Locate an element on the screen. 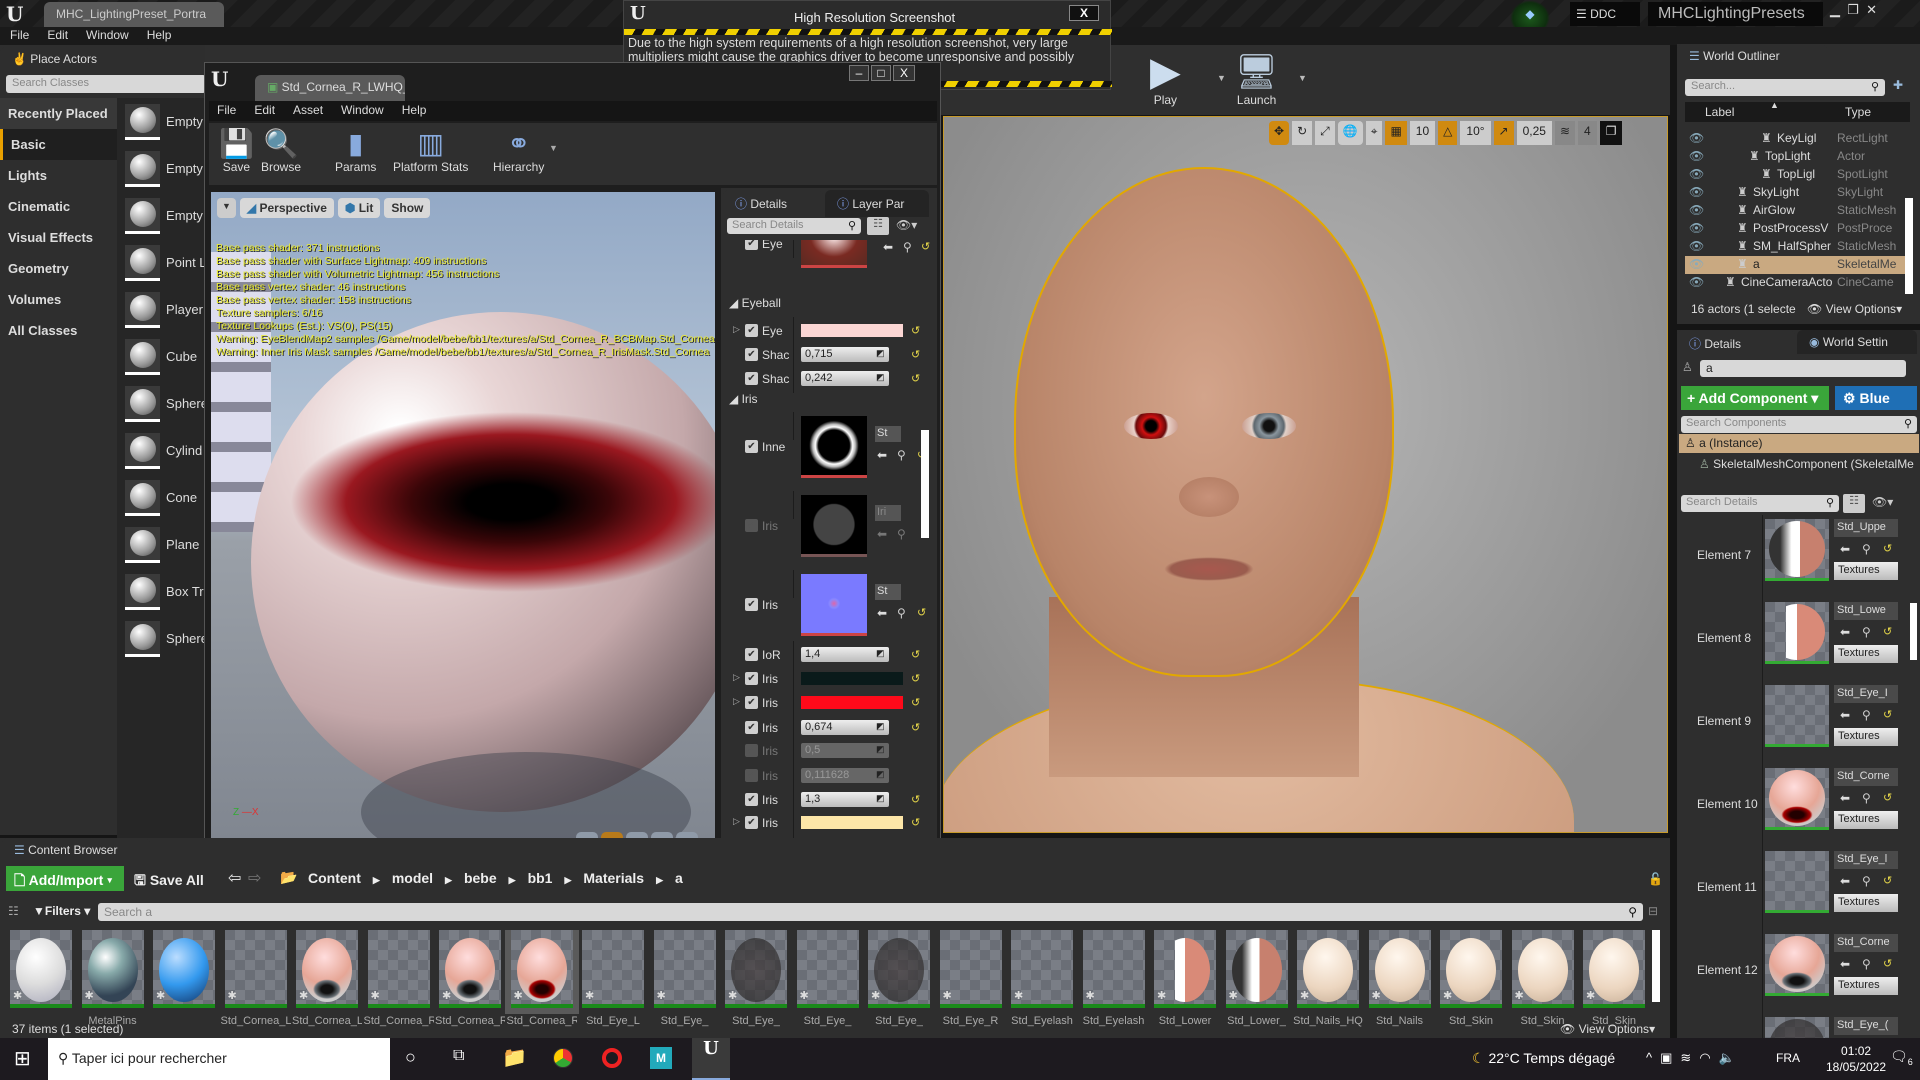  material-combo: Std_Eye_( is located at coordinates (1866, 1026).